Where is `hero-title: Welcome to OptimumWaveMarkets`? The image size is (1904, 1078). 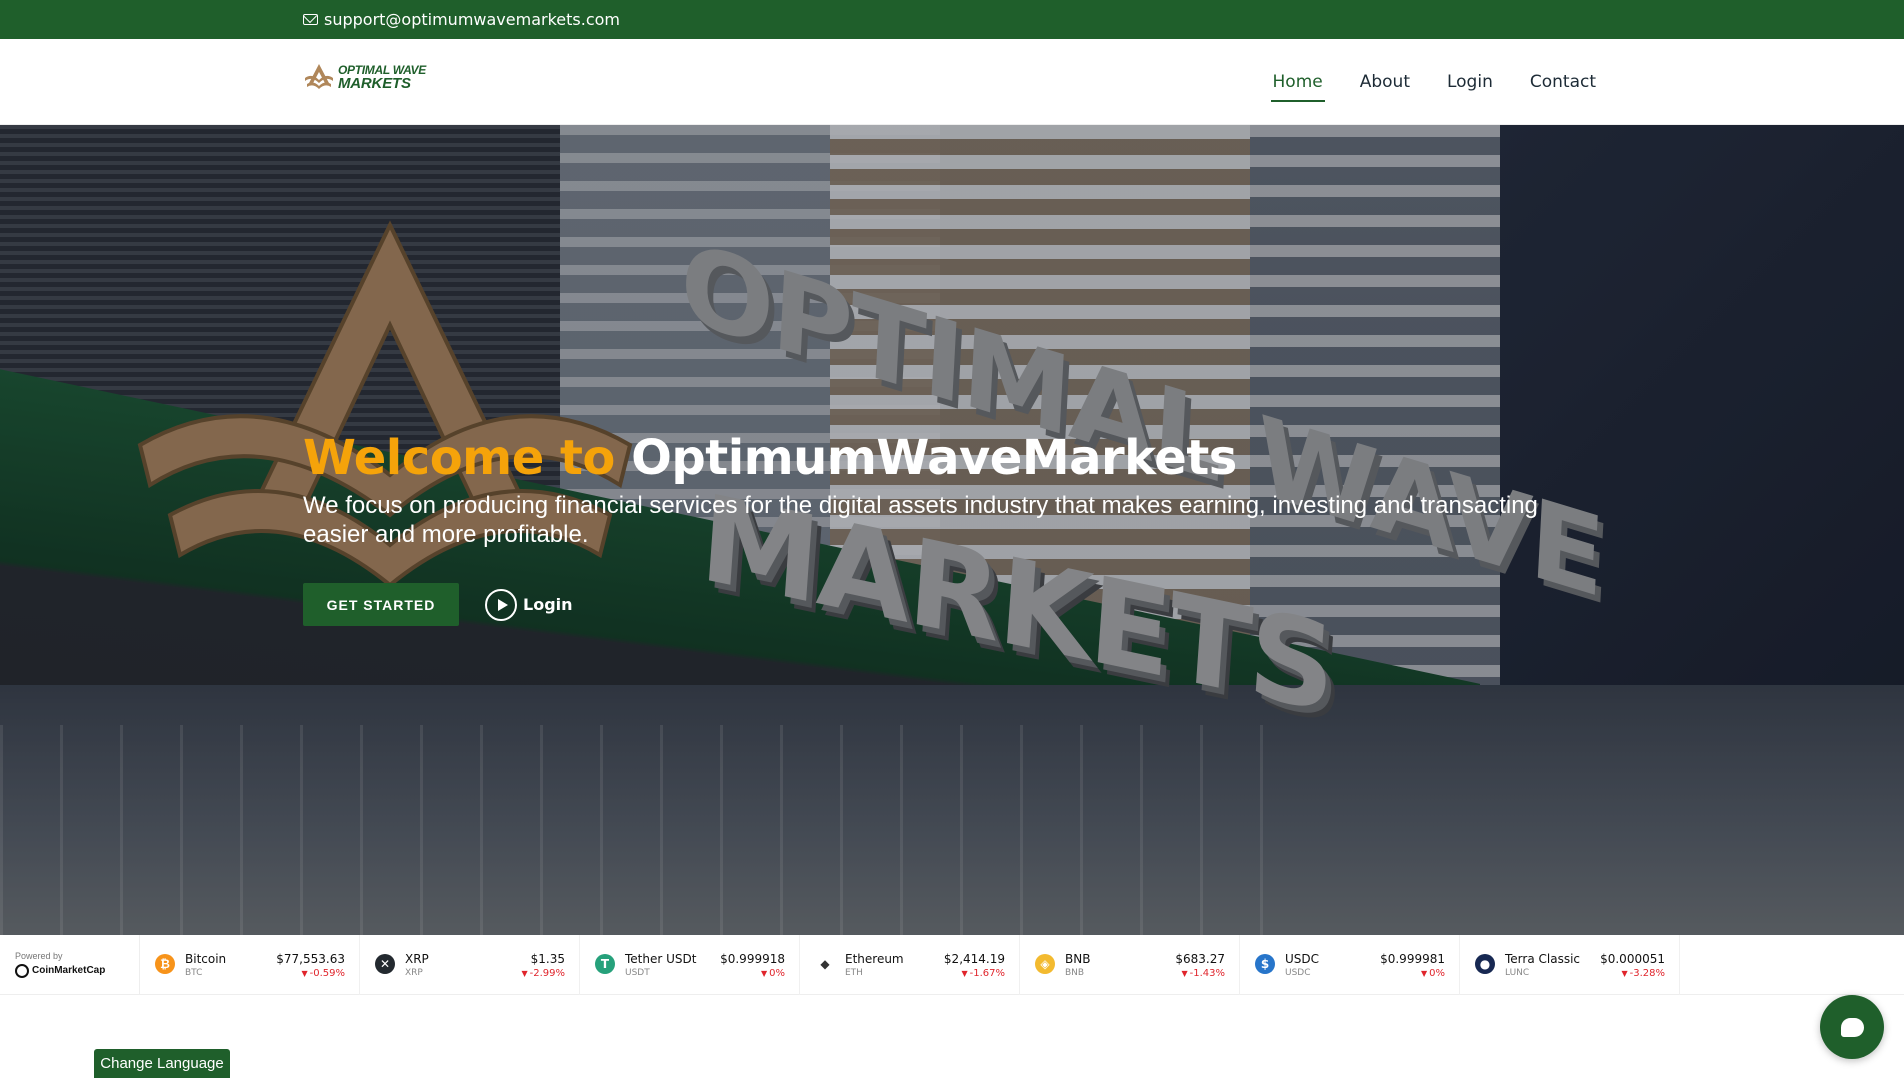
hero-title: Welcome to OptimumWaveMarkets is located at coordinates (953, 458).